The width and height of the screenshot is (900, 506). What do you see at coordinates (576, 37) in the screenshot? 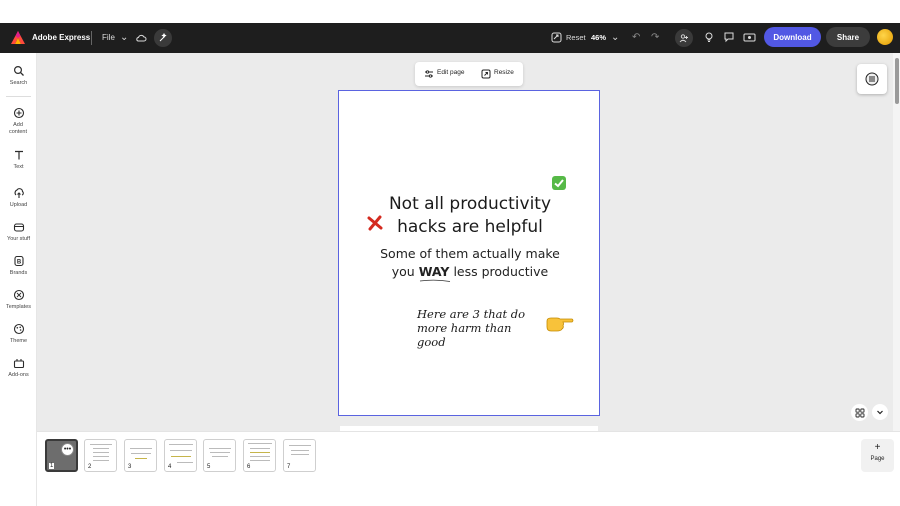
I see `reset-button: Reset` at bounding box center [576, 37].